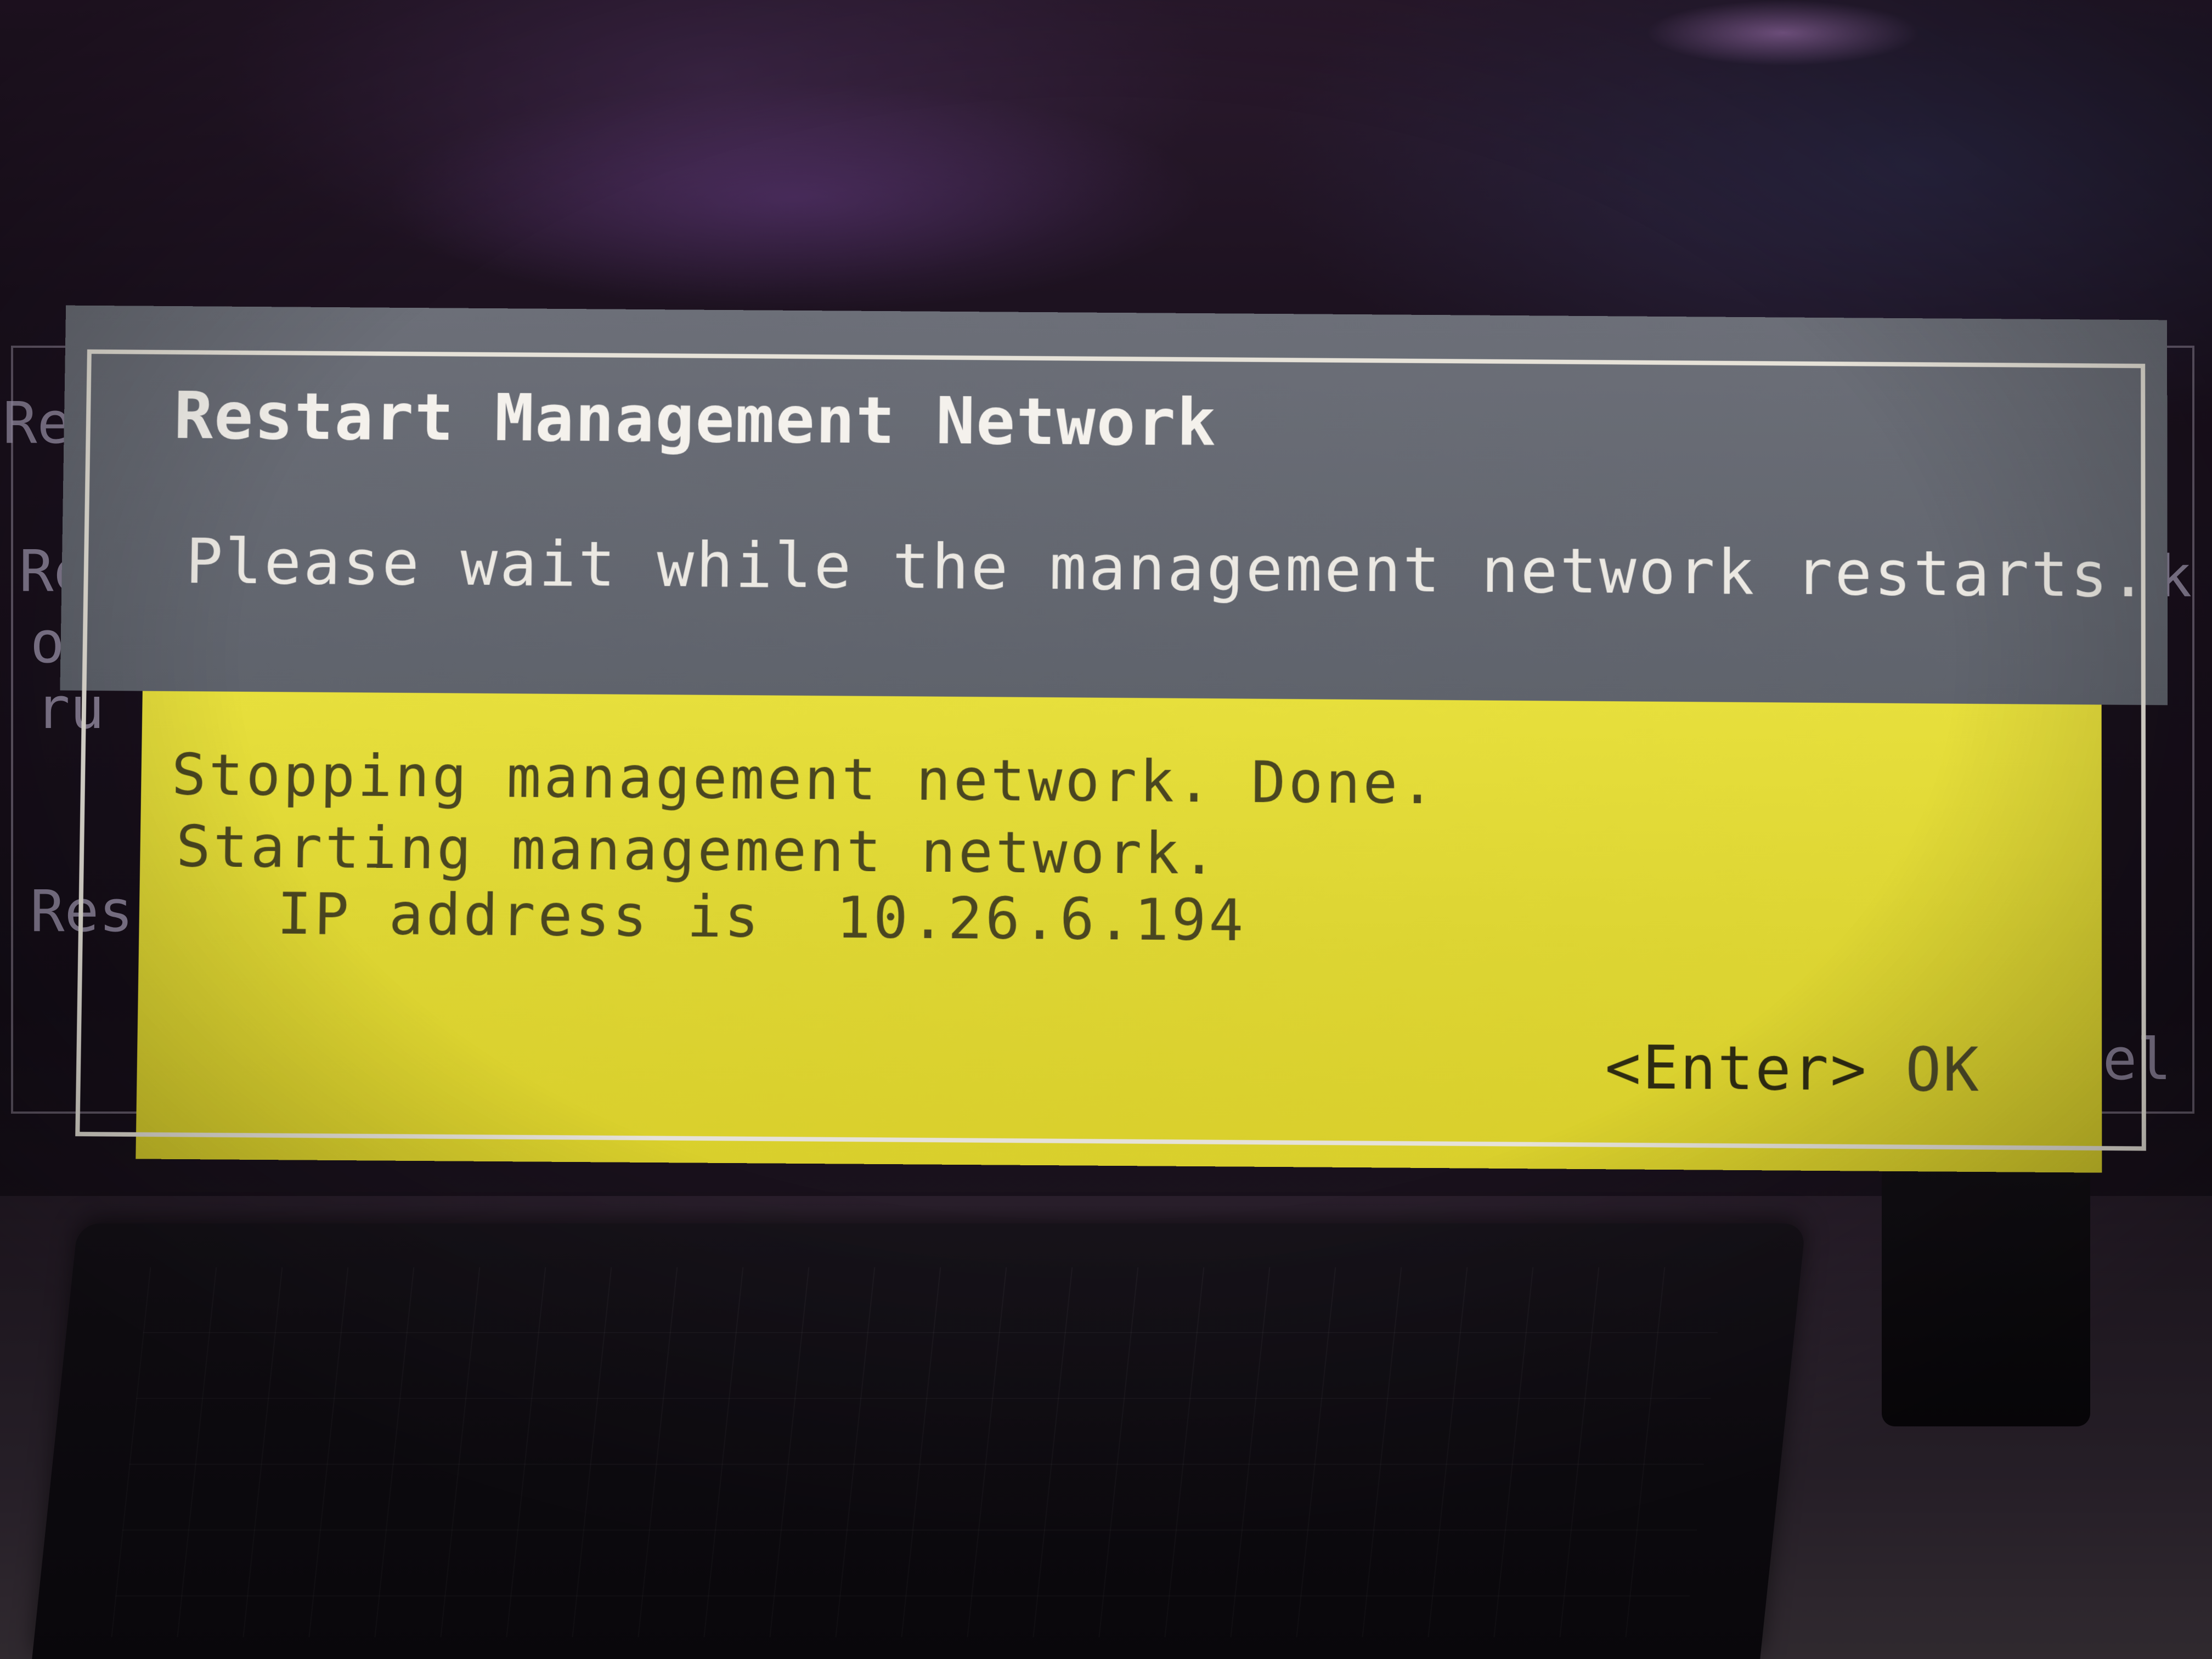 The image size is (2212, 1659). Describe the element at coordinates (804, 779) in the screenshot. I see `status-line-stopping: Stopping management network. Done.` at that location.